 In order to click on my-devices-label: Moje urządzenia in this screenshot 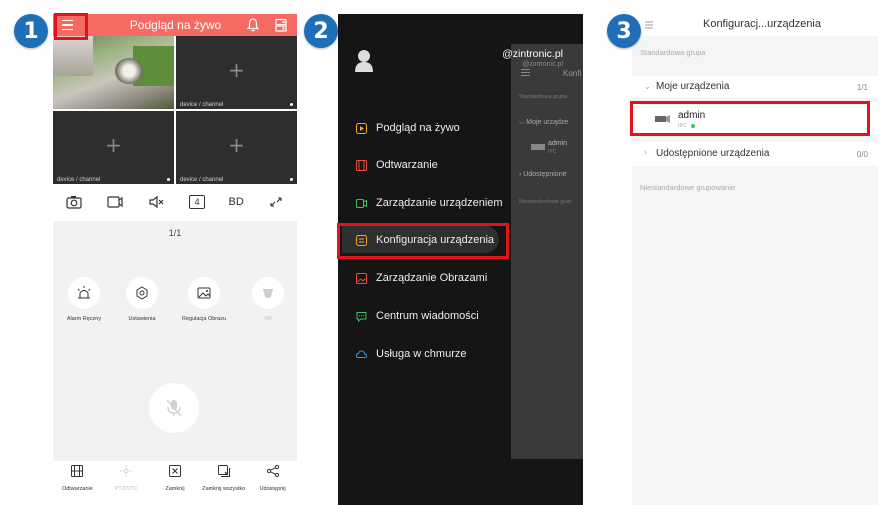, I will do `click(693, 86)`.